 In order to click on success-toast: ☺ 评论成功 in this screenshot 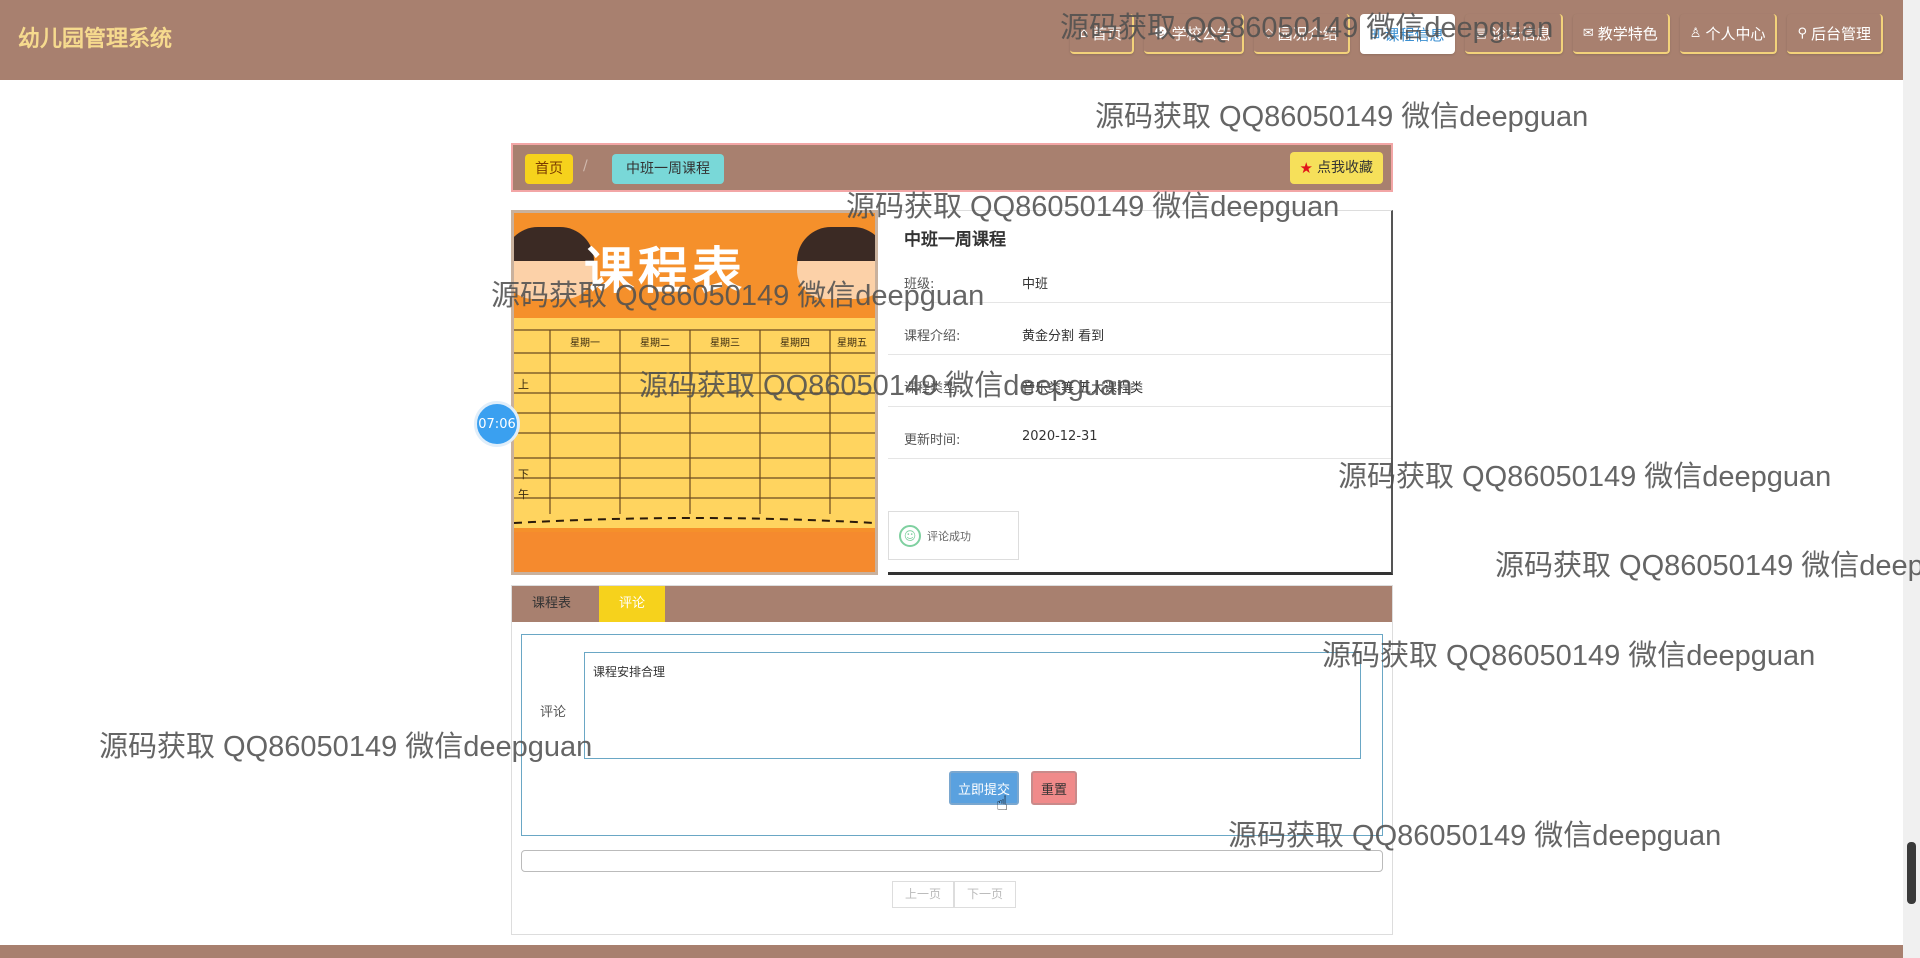, I will do `click(953, 535)`.